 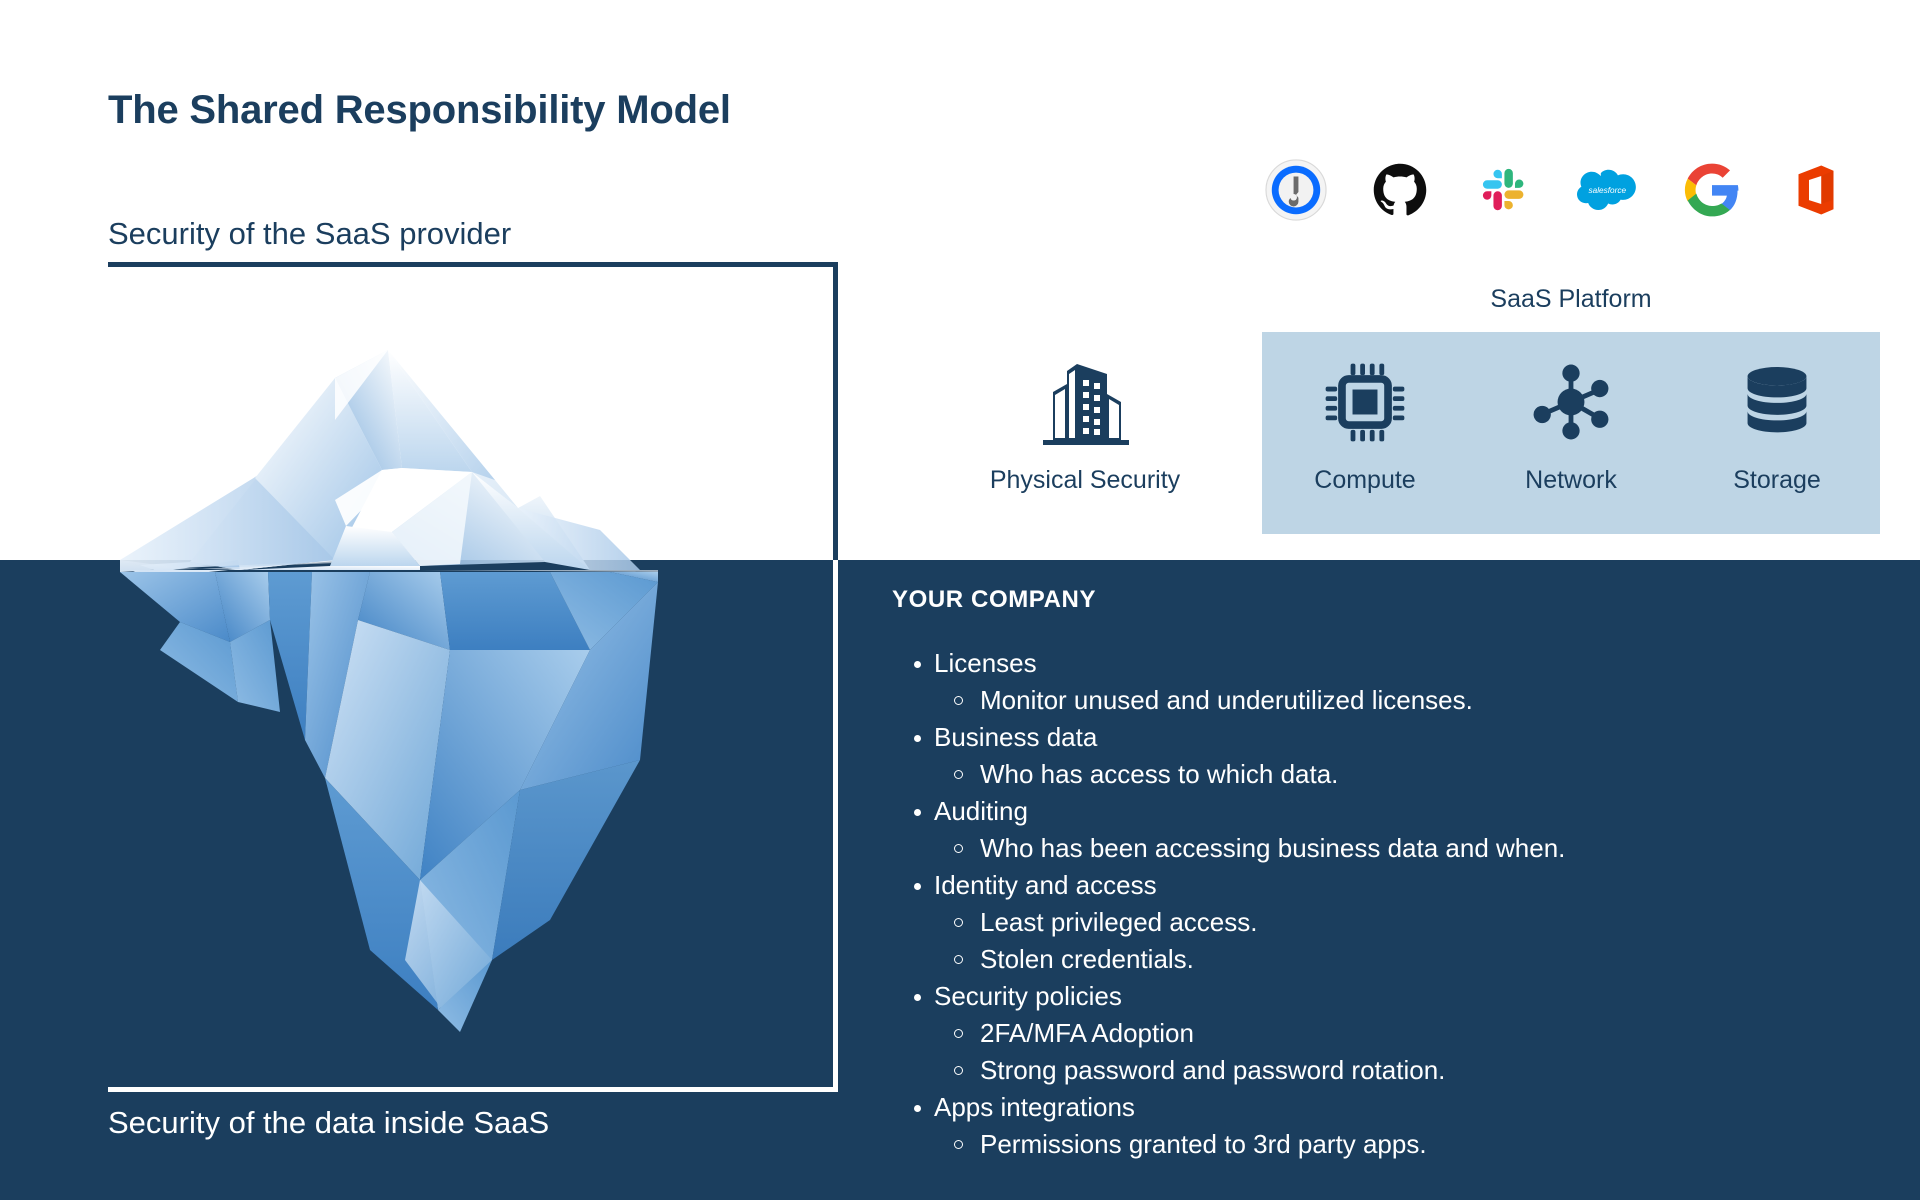 I want to click on responsibility-item: Apps integrations, so click(x=1392, y=1107).